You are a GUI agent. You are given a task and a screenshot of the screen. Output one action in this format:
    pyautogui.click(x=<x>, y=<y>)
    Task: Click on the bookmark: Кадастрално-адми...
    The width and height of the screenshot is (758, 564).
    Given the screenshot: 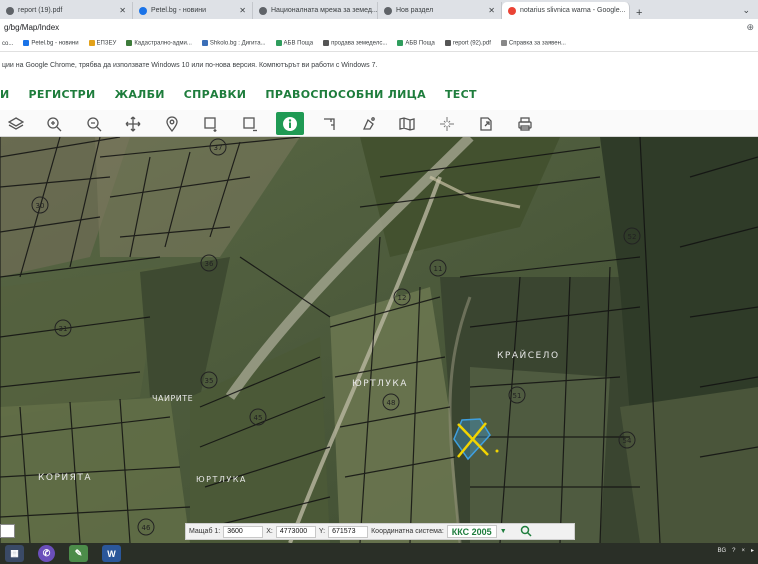 What is the action you would take?
    pyautogui.click(x=159, y=43)
    